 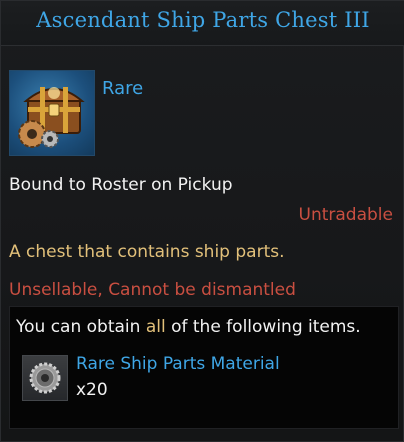 I want to click on unsellable-label: Unsellable, so click(x=53, y=290).